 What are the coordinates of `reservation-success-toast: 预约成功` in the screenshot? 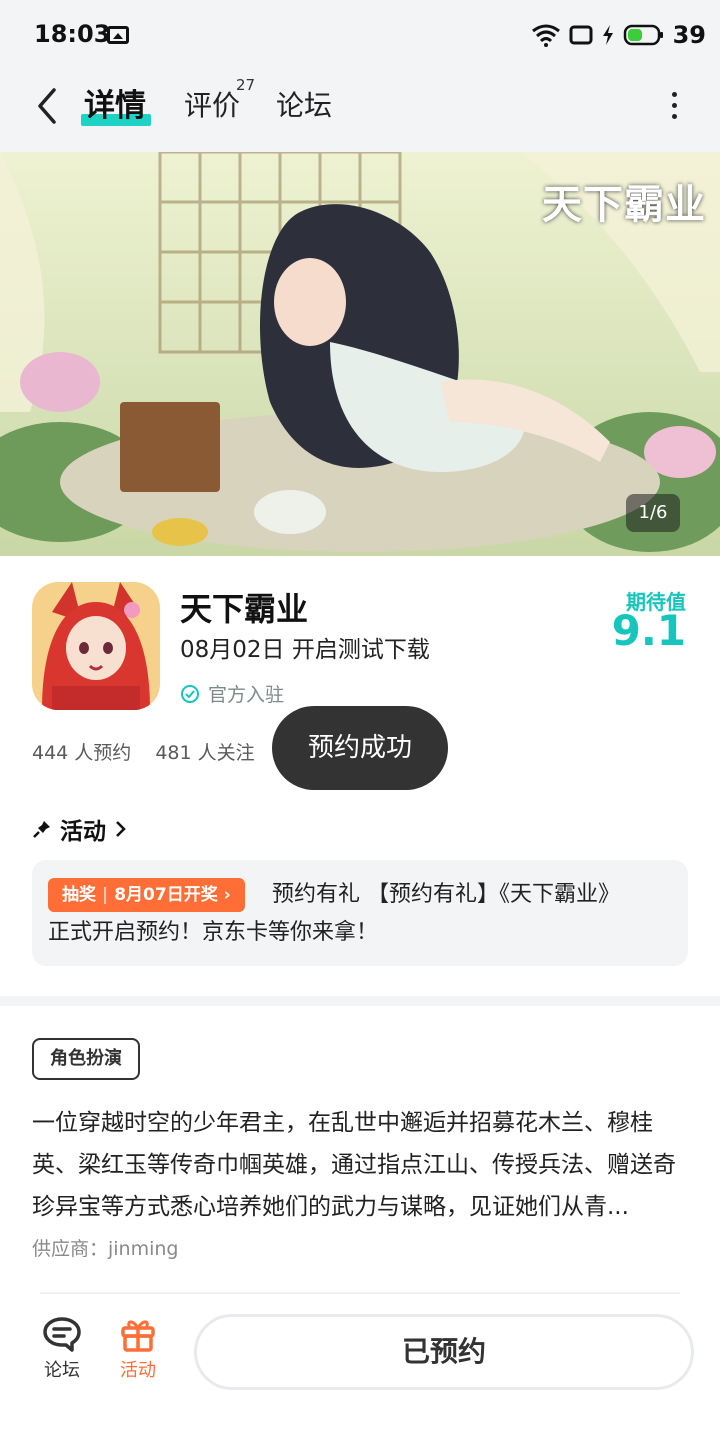 It's located at (360, 748).